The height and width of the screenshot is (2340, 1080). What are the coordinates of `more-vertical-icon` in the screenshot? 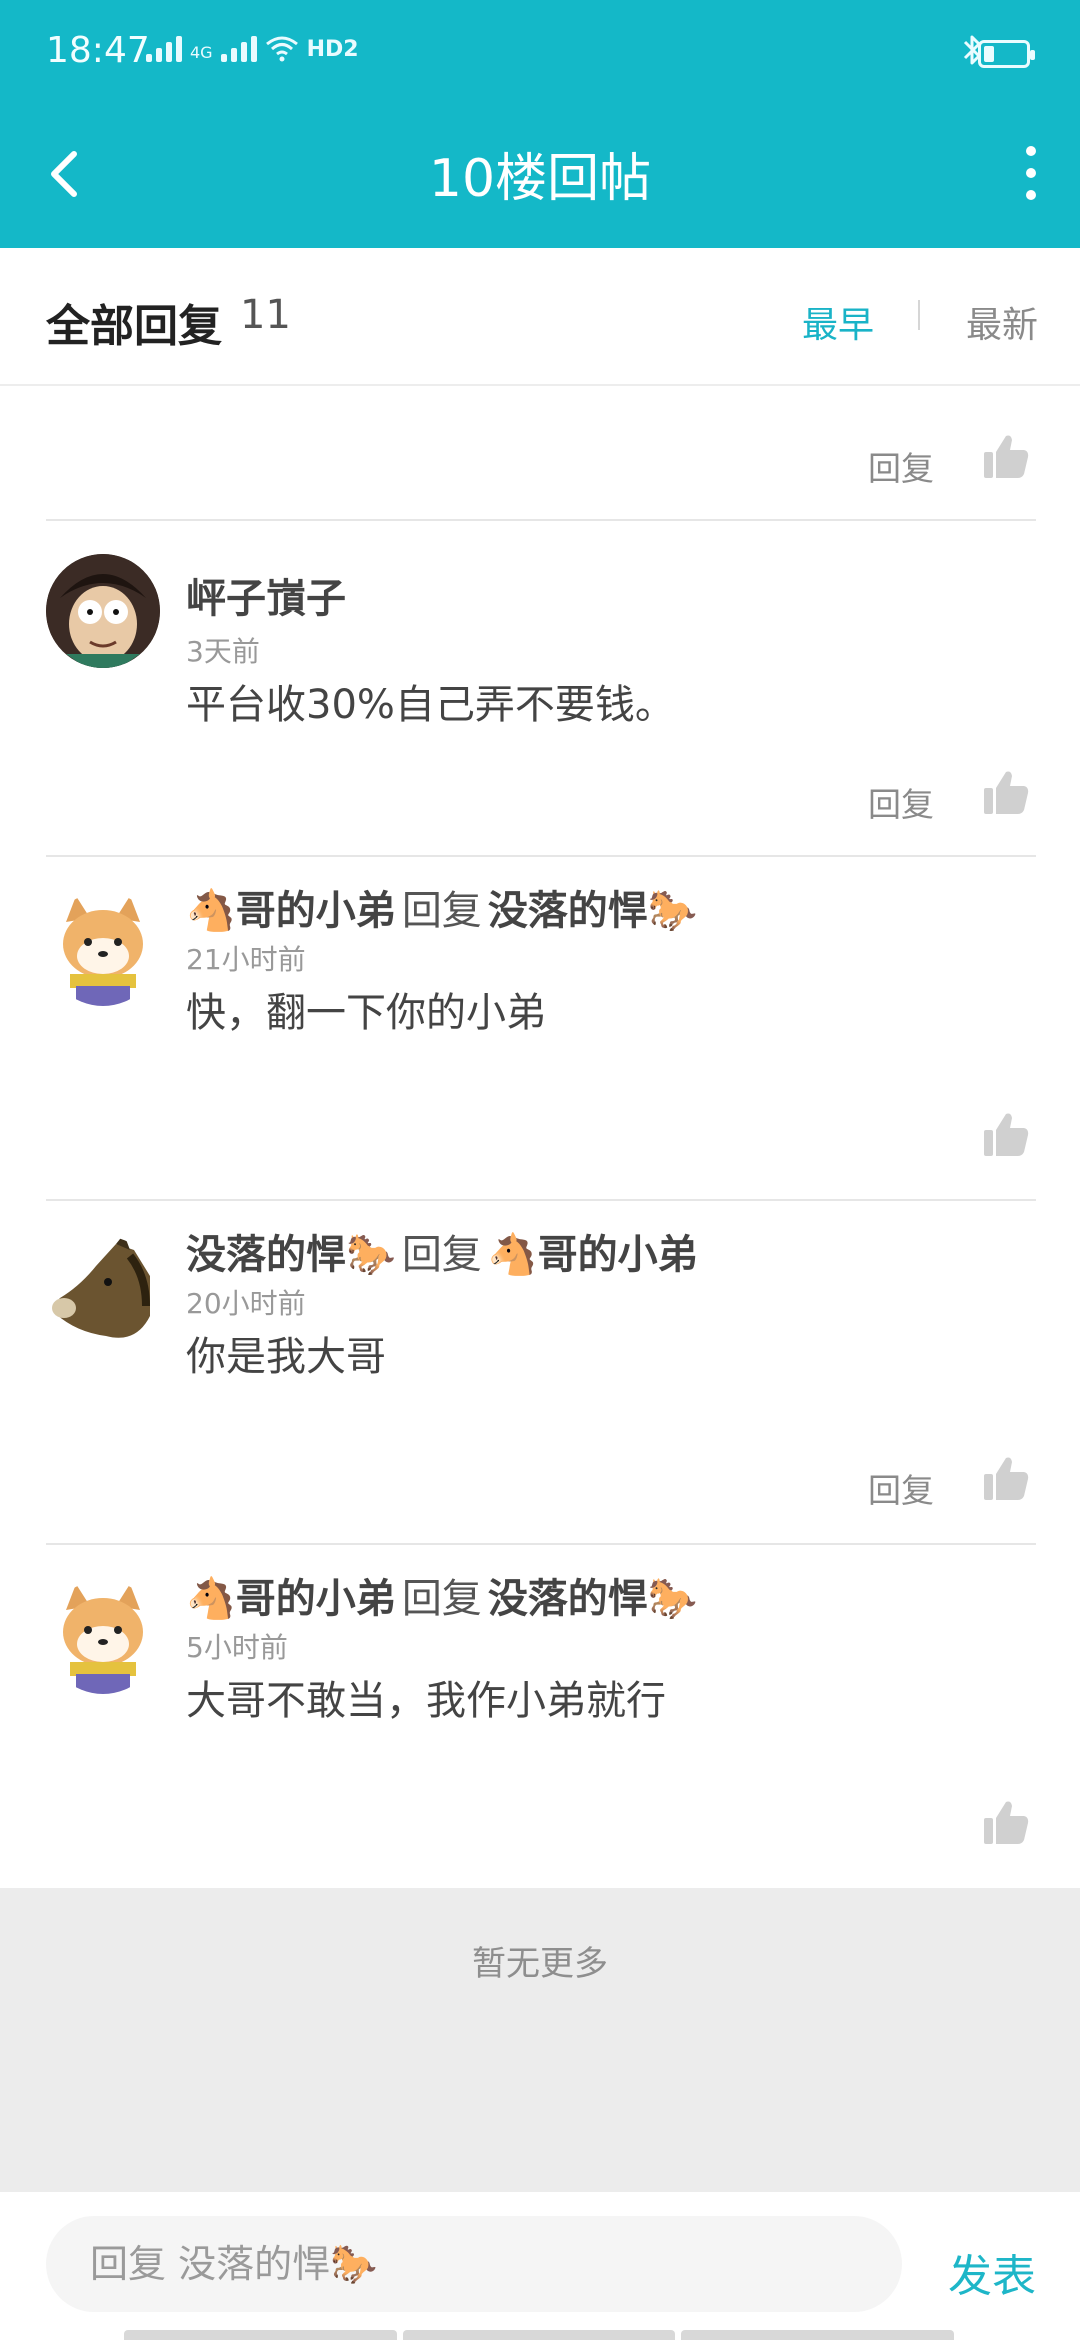 It's located at (1031, 173).